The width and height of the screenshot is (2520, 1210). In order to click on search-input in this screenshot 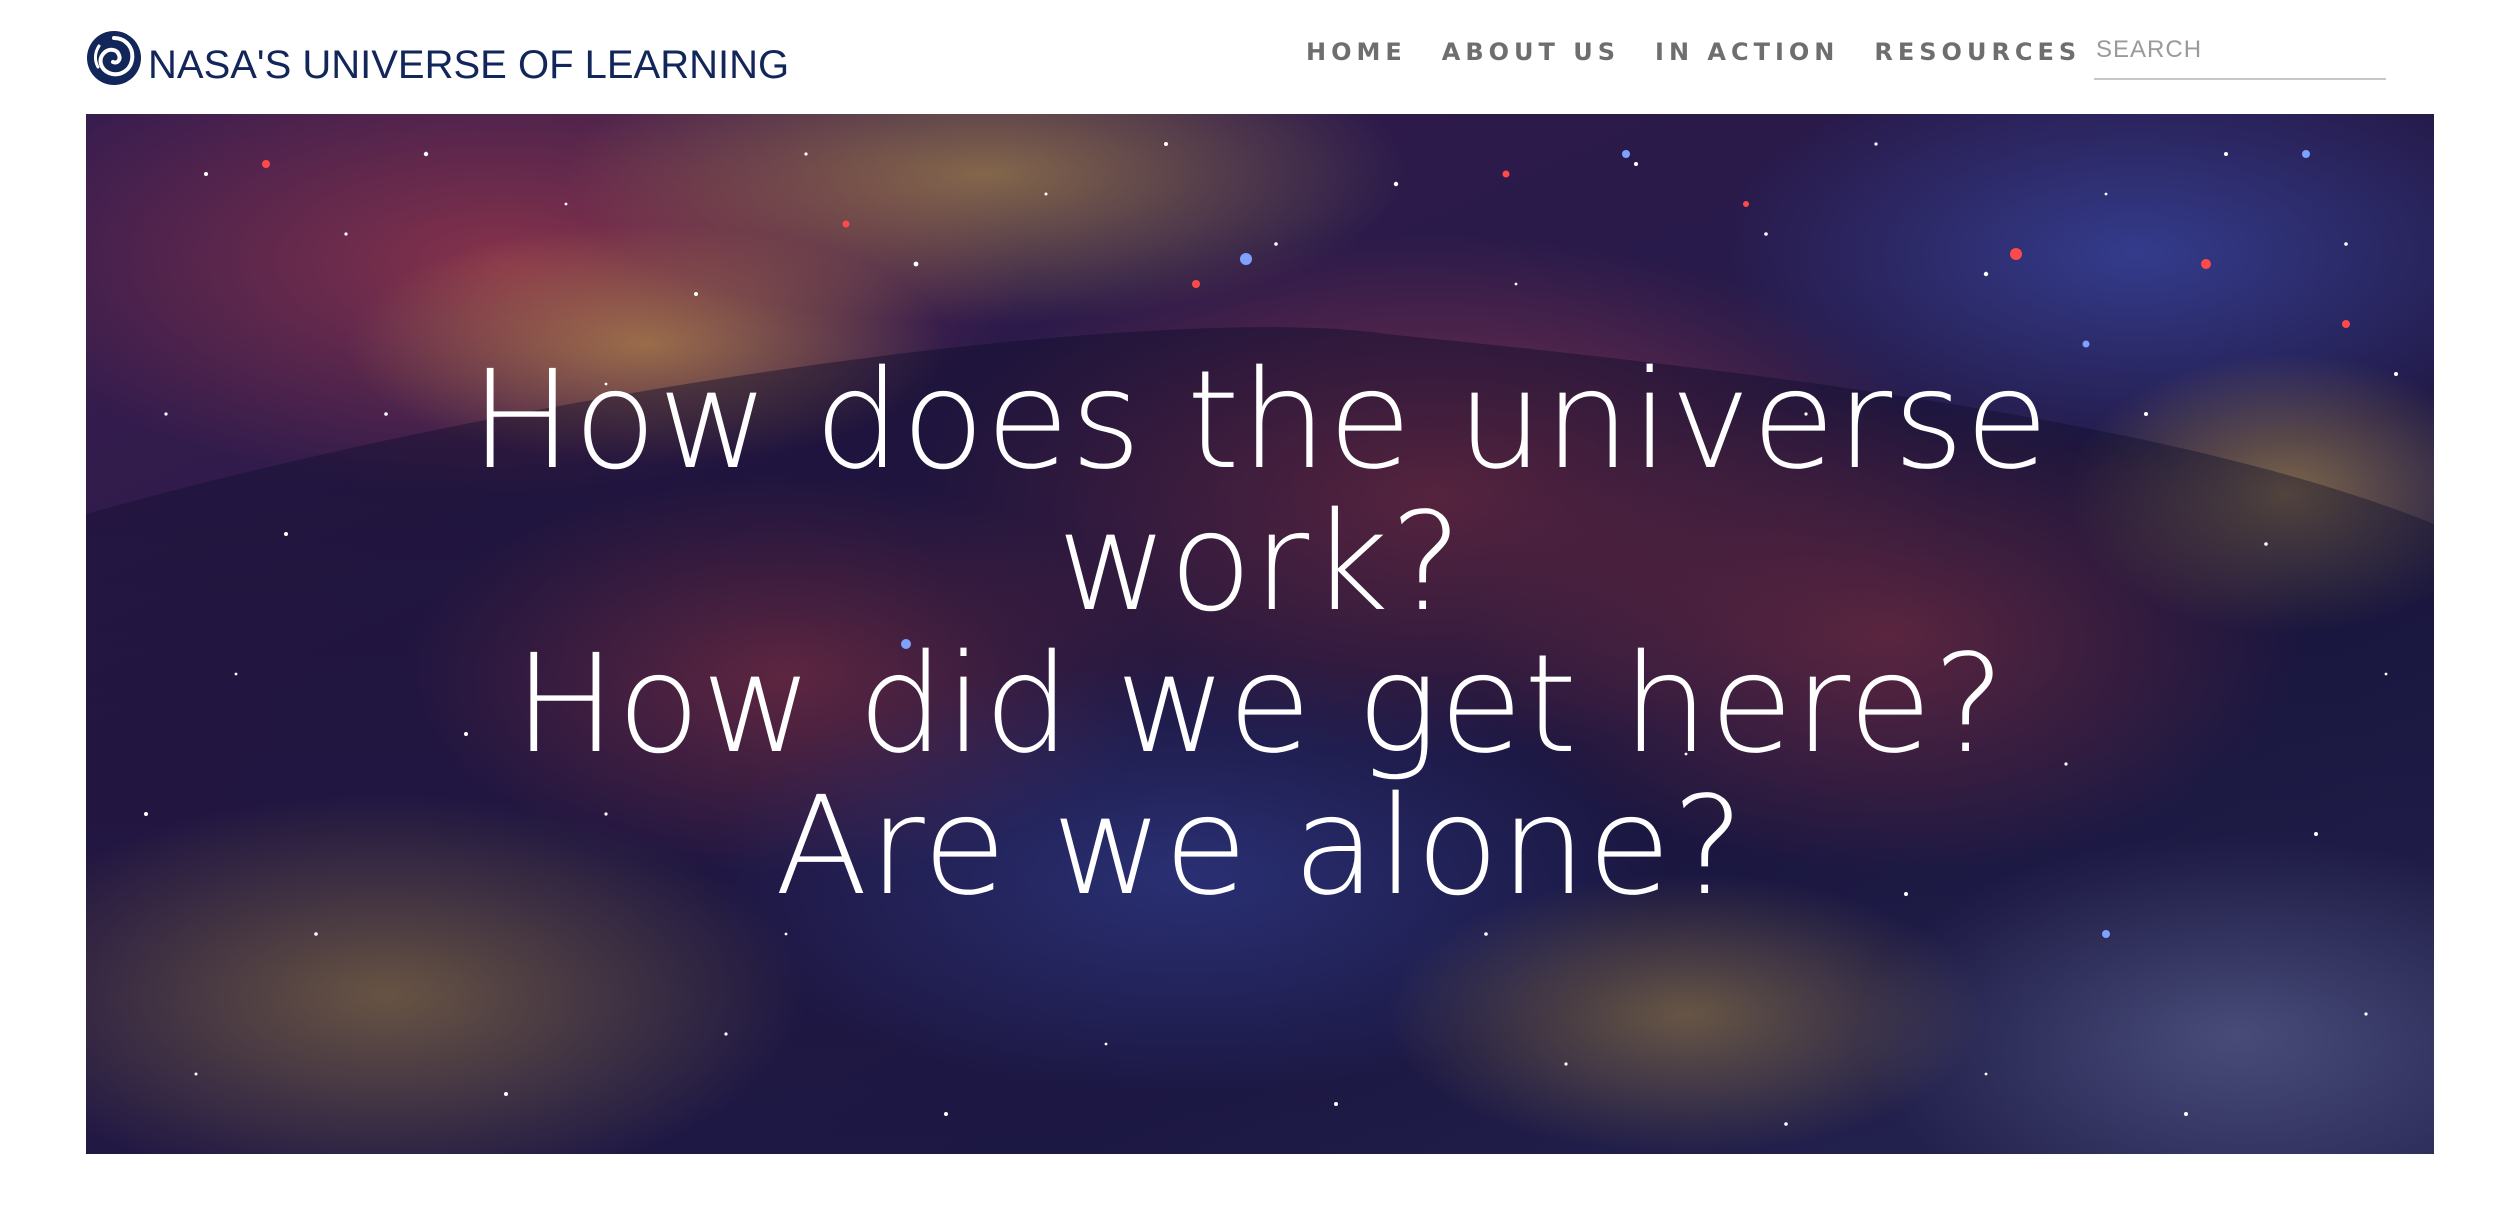, I will do `click(2240, 50)`.